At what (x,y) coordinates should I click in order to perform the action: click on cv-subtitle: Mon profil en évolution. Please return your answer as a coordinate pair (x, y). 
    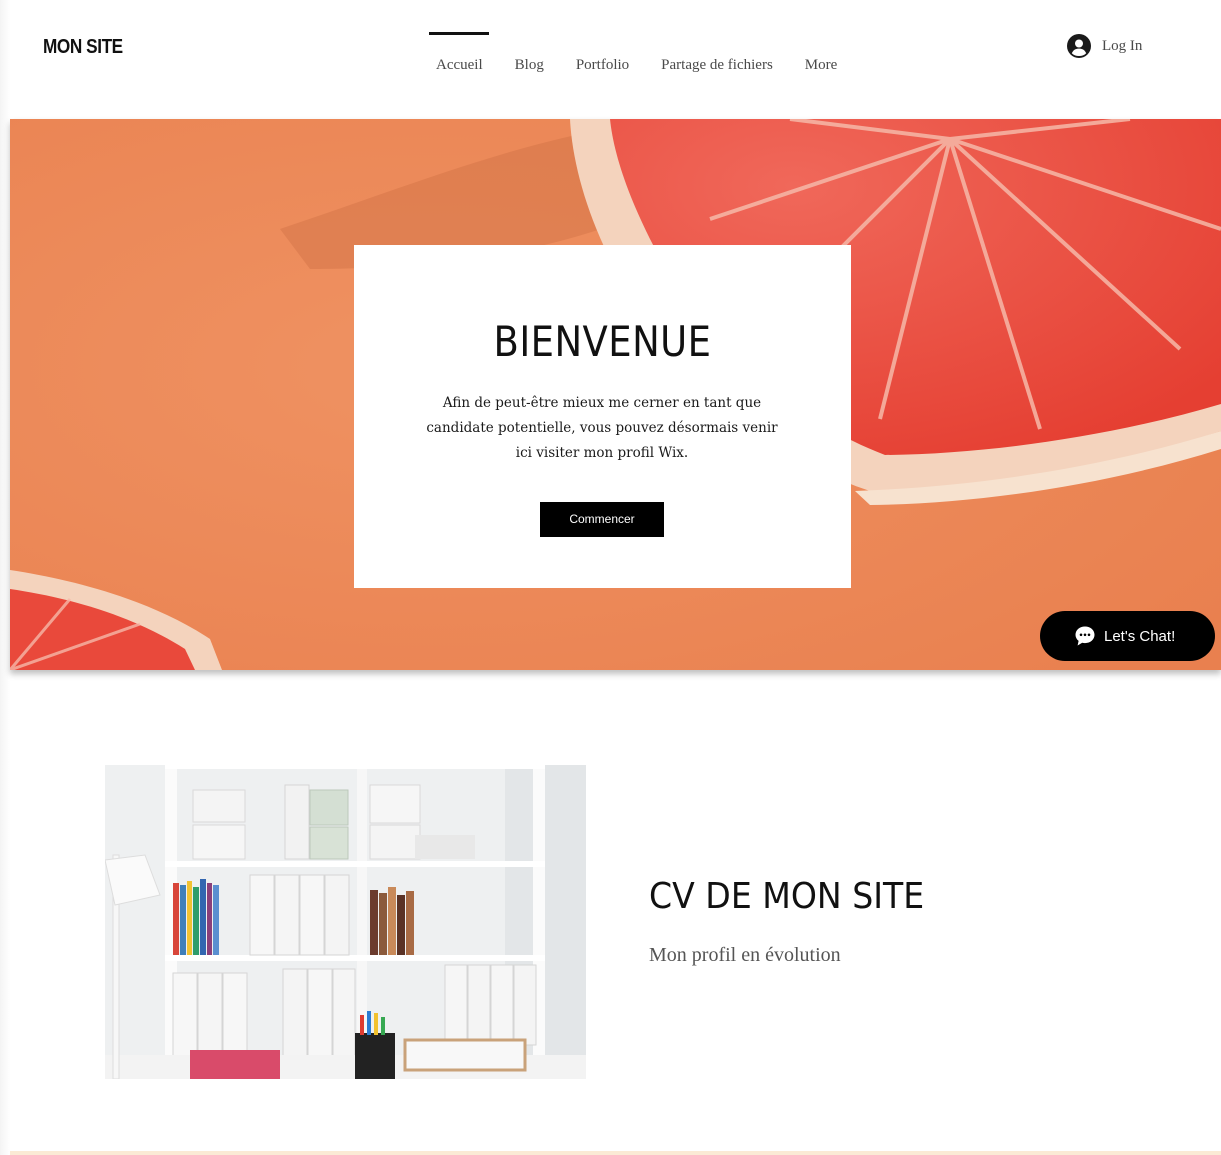
    Looking at the image, I should click on (745, 955).